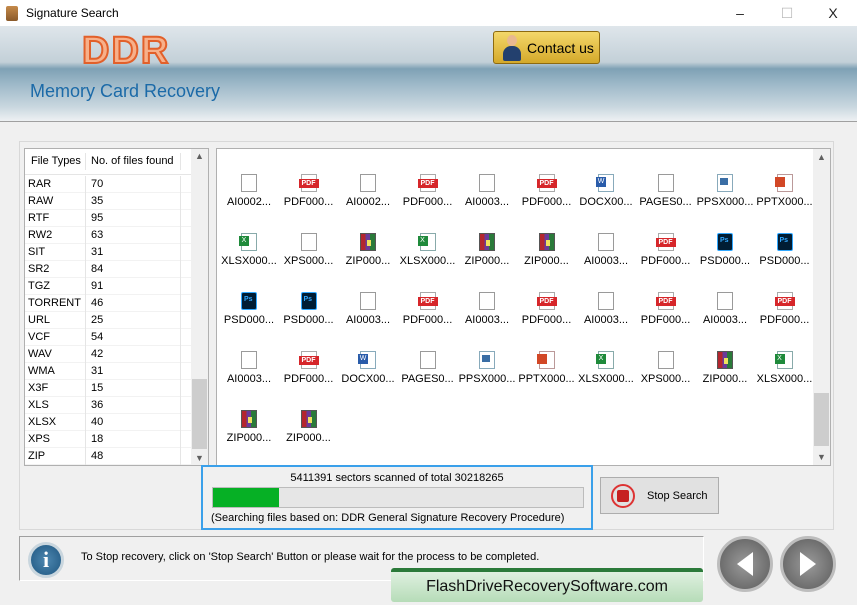 Image resolution: width=857 pixels, height=605 pixels. I want to click on stop-search-button: Stop Search, so click(659, 495).